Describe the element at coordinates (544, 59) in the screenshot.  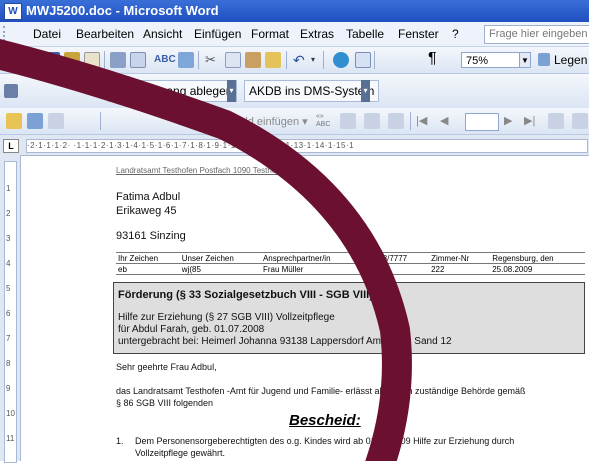
I see `read-mode-icon` at that location.